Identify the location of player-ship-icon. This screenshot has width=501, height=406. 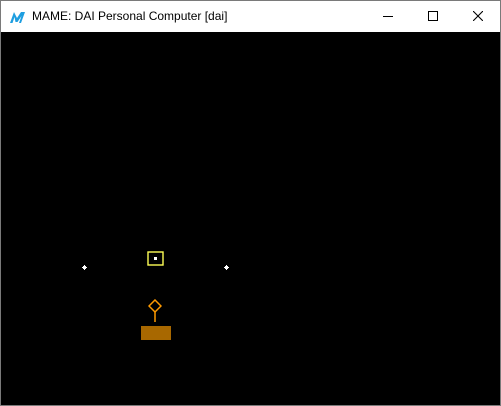
(155, 313).